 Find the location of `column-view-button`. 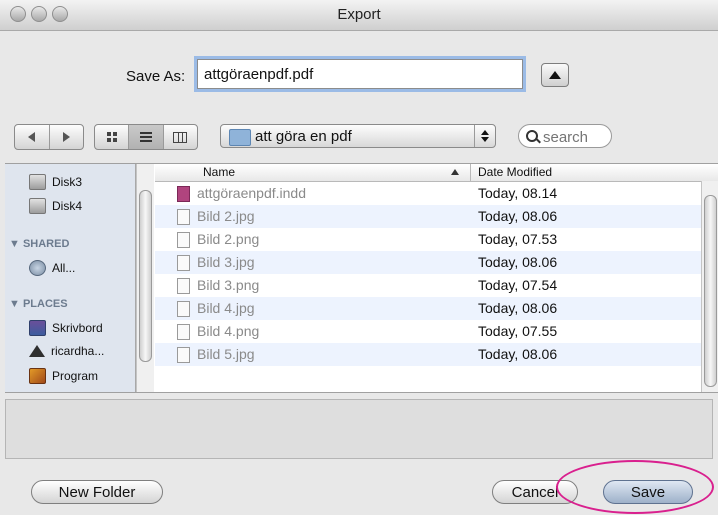

column-view-button is located at coordinates (180, 137).